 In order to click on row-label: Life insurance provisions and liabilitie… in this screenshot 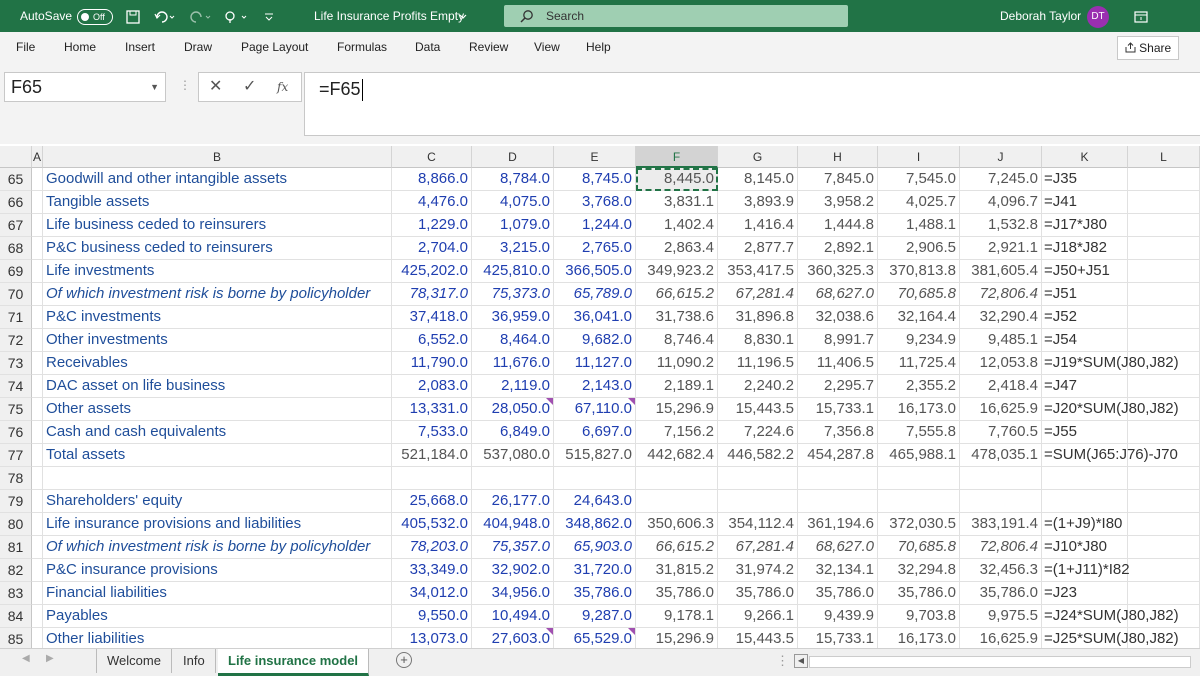, I will do `click(217, 524)`.